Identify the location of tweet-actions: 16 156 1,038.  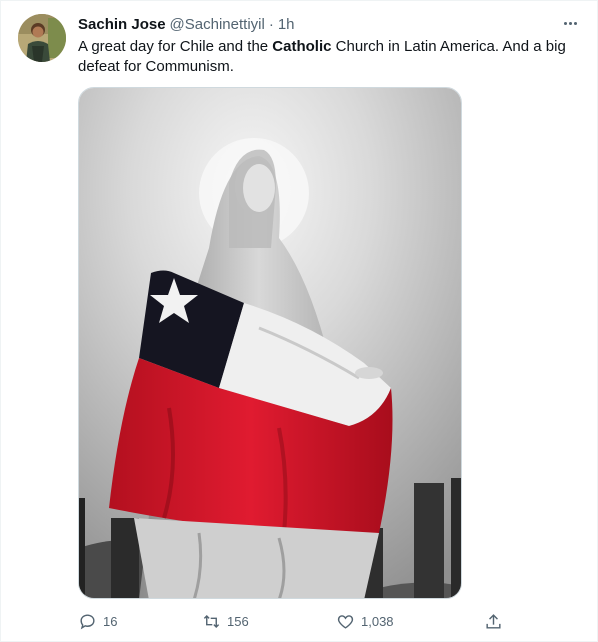
(293, 621).